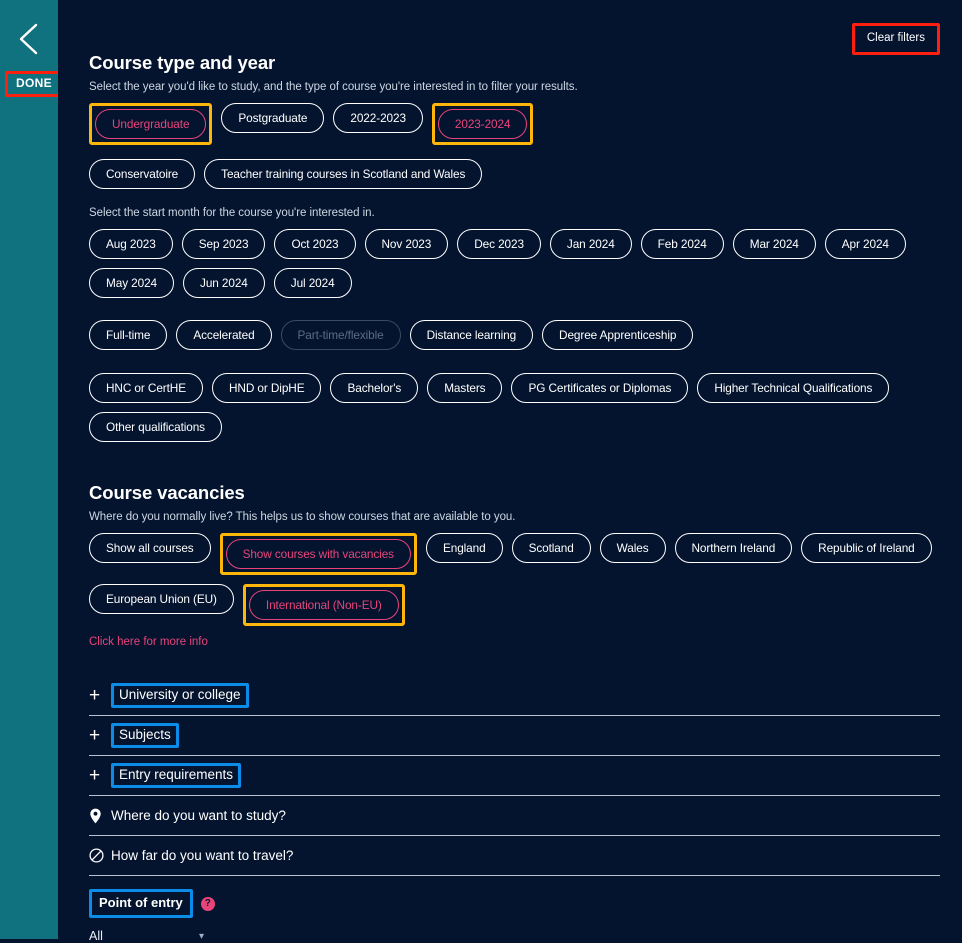  I want to click on annotation-box-blue: Entry requirements, so click(176, 775).